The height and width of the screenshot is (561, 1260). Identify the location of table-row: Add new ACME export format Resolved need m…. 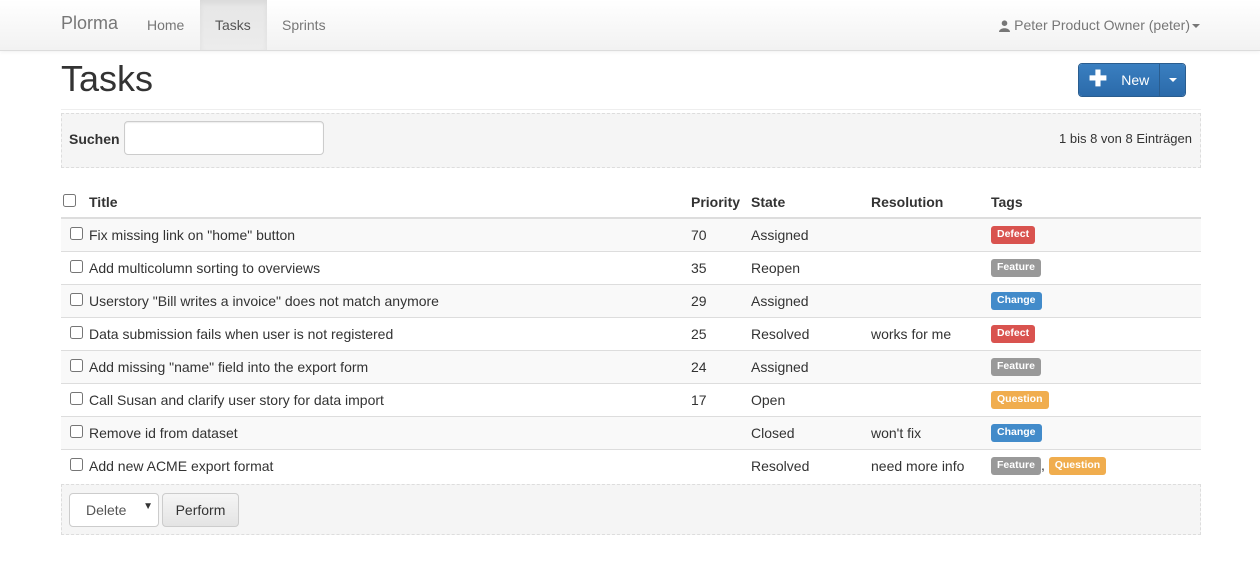
(631, 465).